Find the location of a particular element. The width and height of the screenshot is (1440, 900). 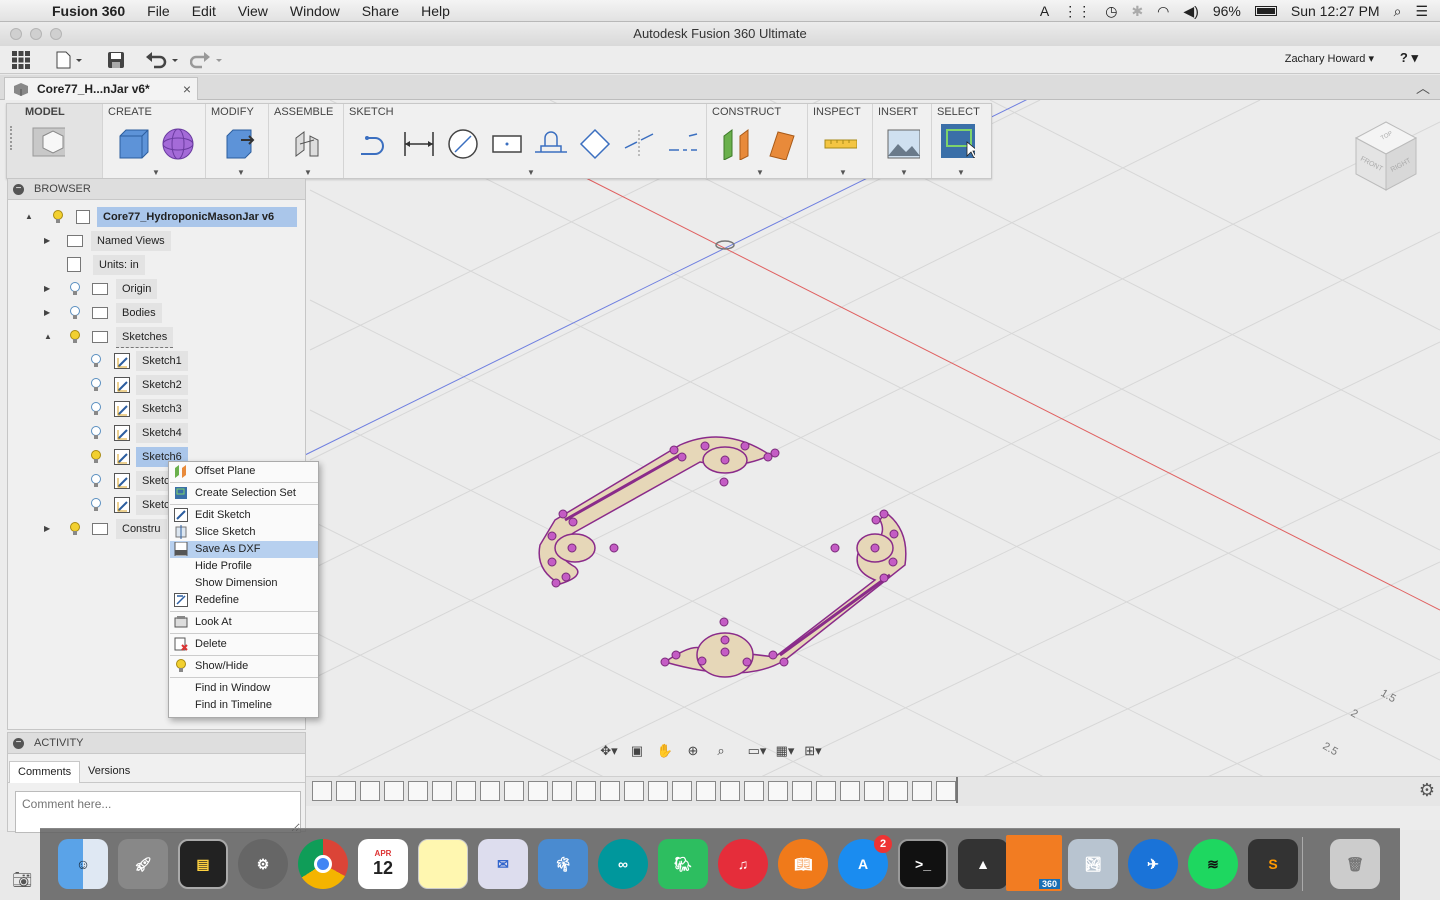

ribbon-group-select: SELECT ▼ is located at coordinates (962, 141).